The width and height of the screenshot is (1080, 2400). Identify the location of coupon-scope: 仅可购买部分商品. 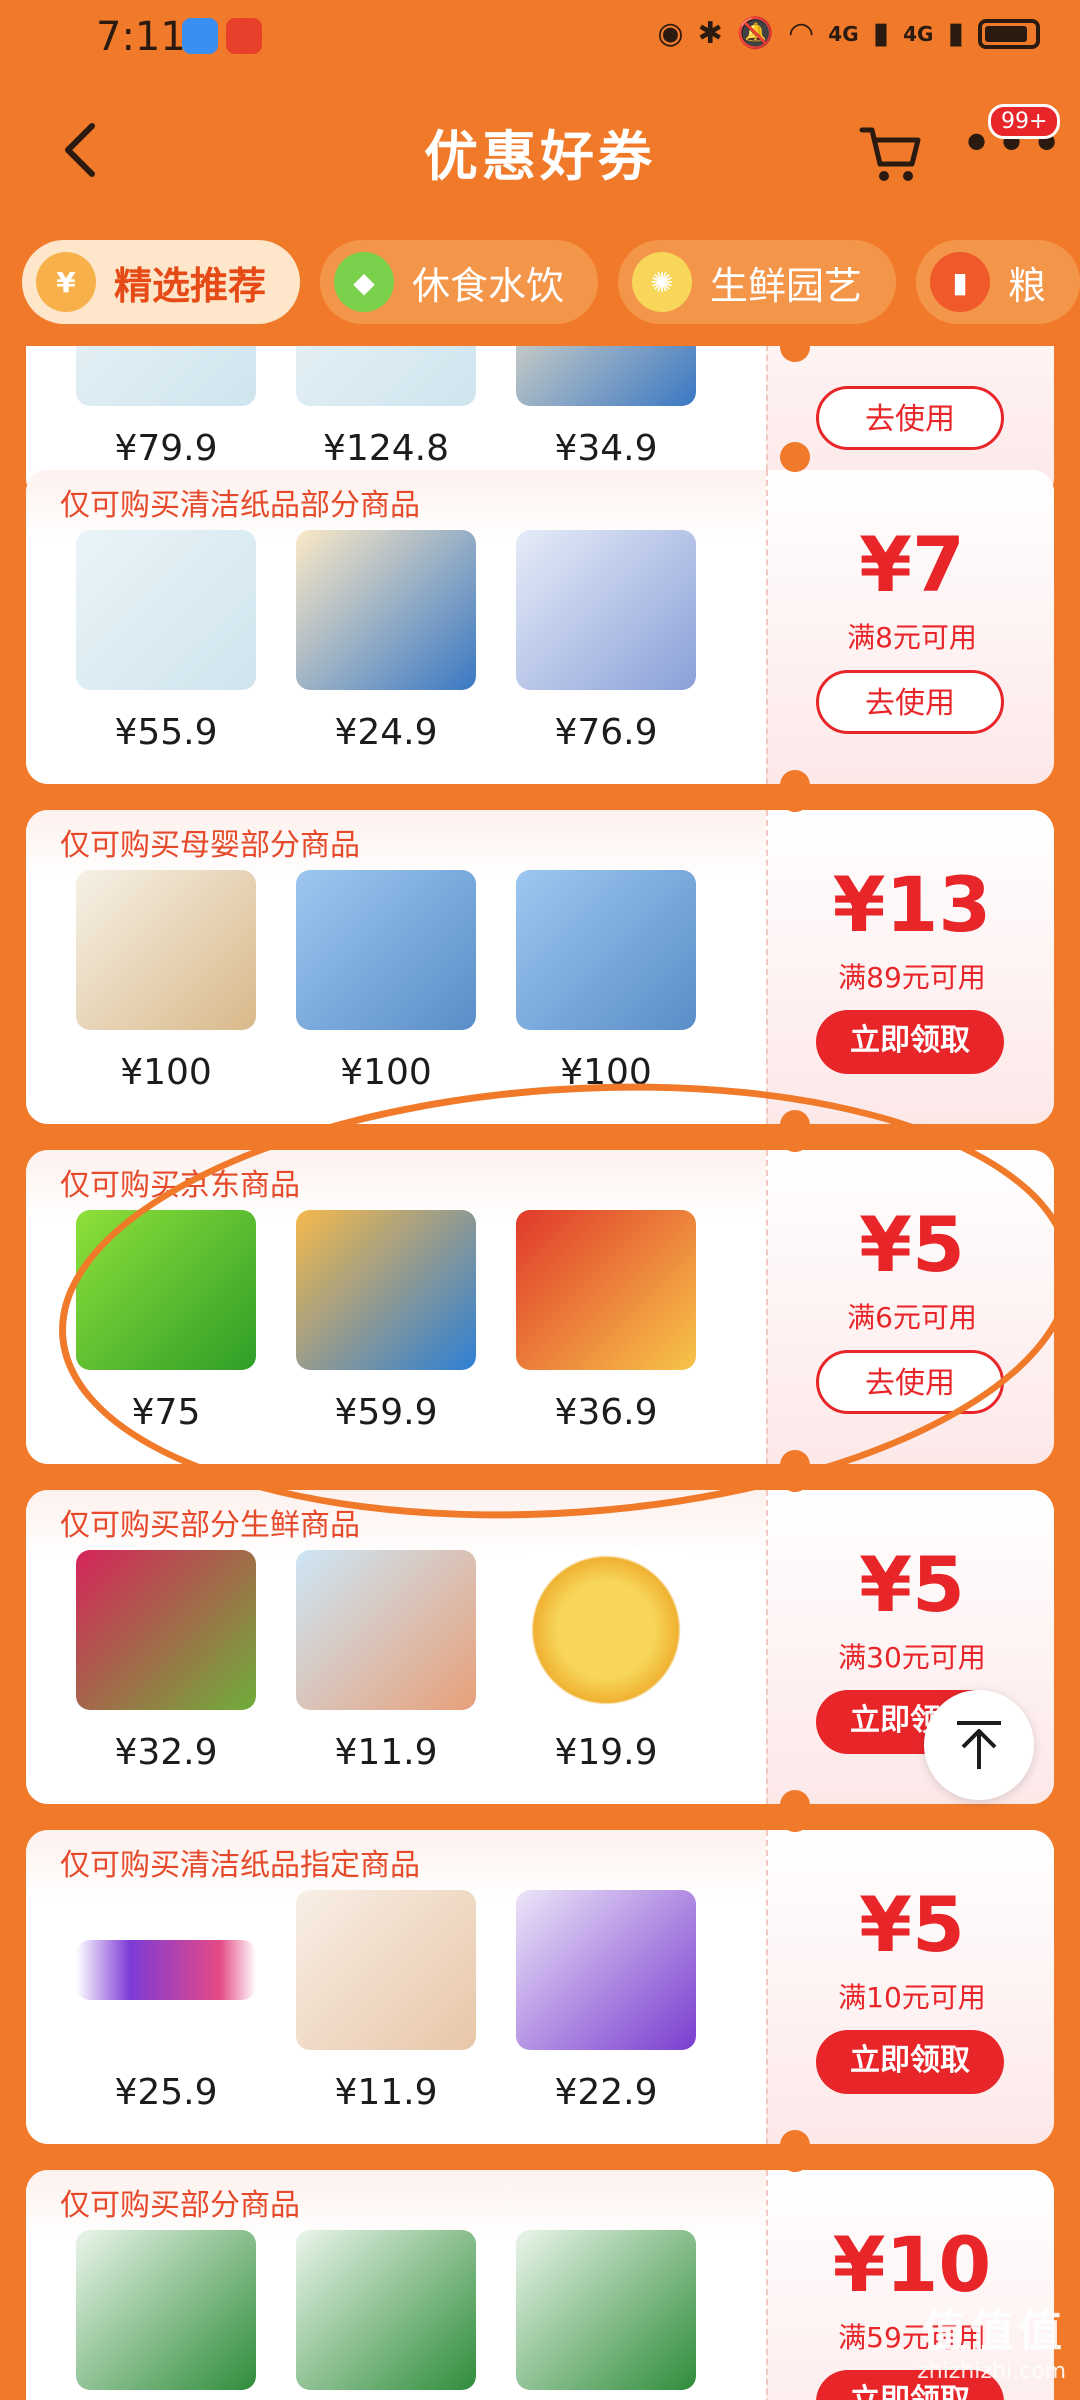
(180, 2205).